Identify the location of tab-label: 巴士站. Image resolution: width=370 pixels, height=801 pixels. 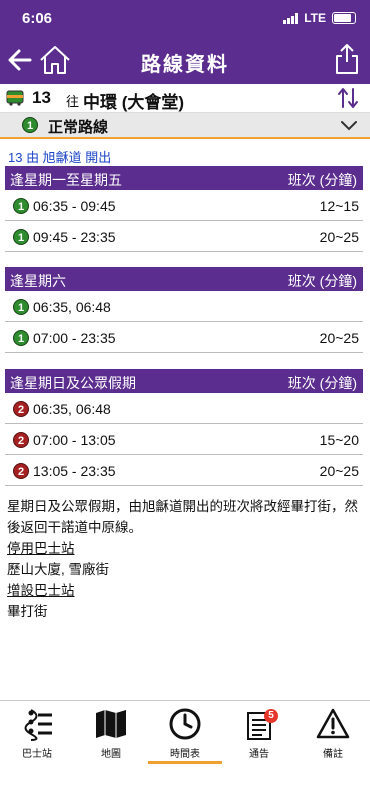
(37, 754).